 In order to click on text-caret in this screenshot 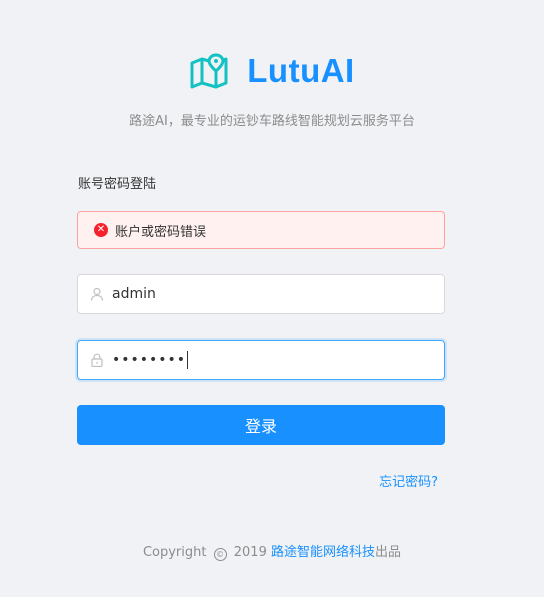, I will do `click(188, 360)`.